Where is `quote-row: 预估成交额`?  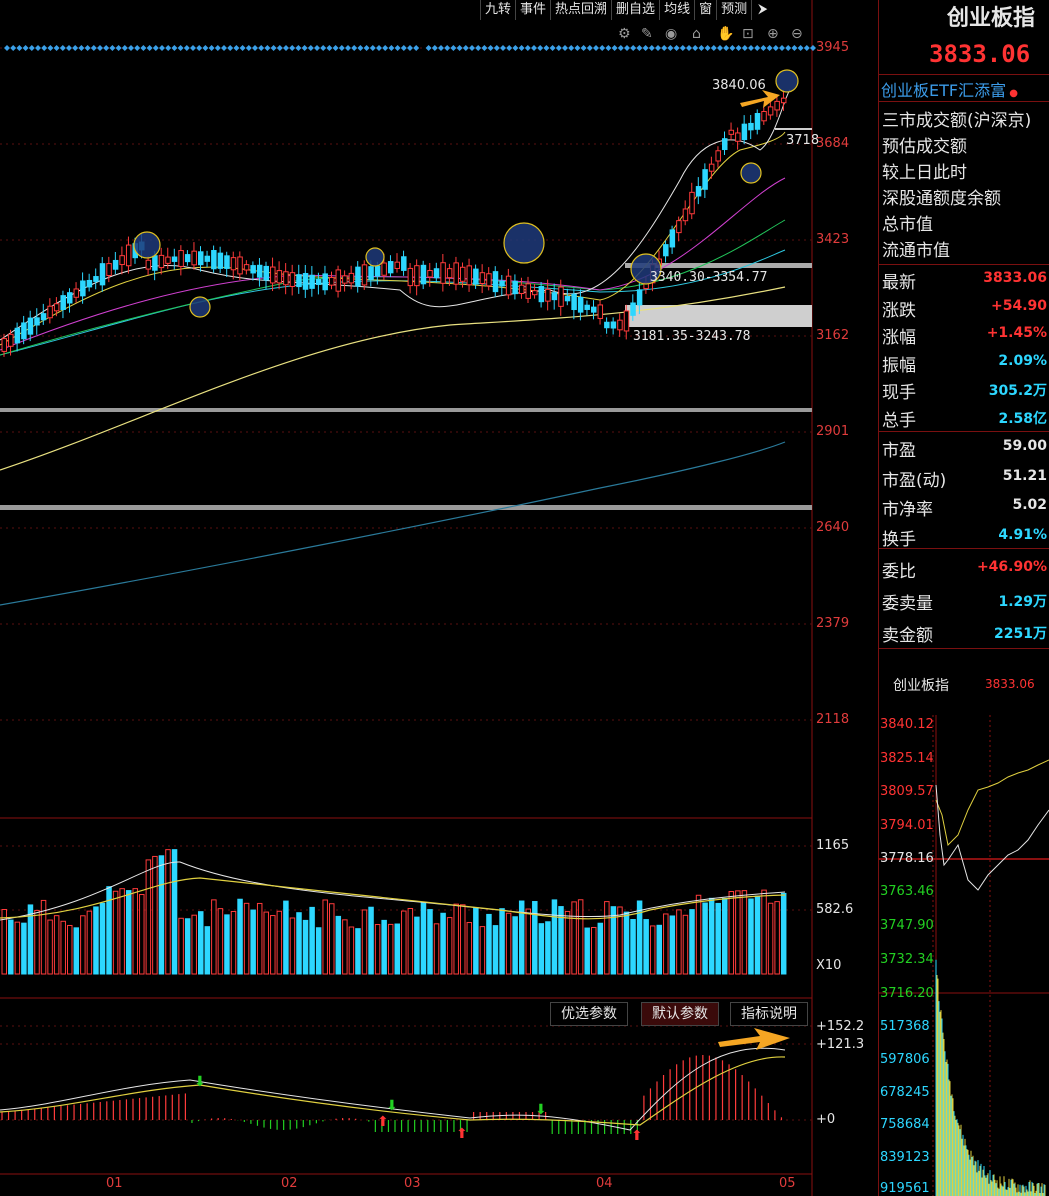 quote-row: 预估成交额 is located at coordinates (964, 143).